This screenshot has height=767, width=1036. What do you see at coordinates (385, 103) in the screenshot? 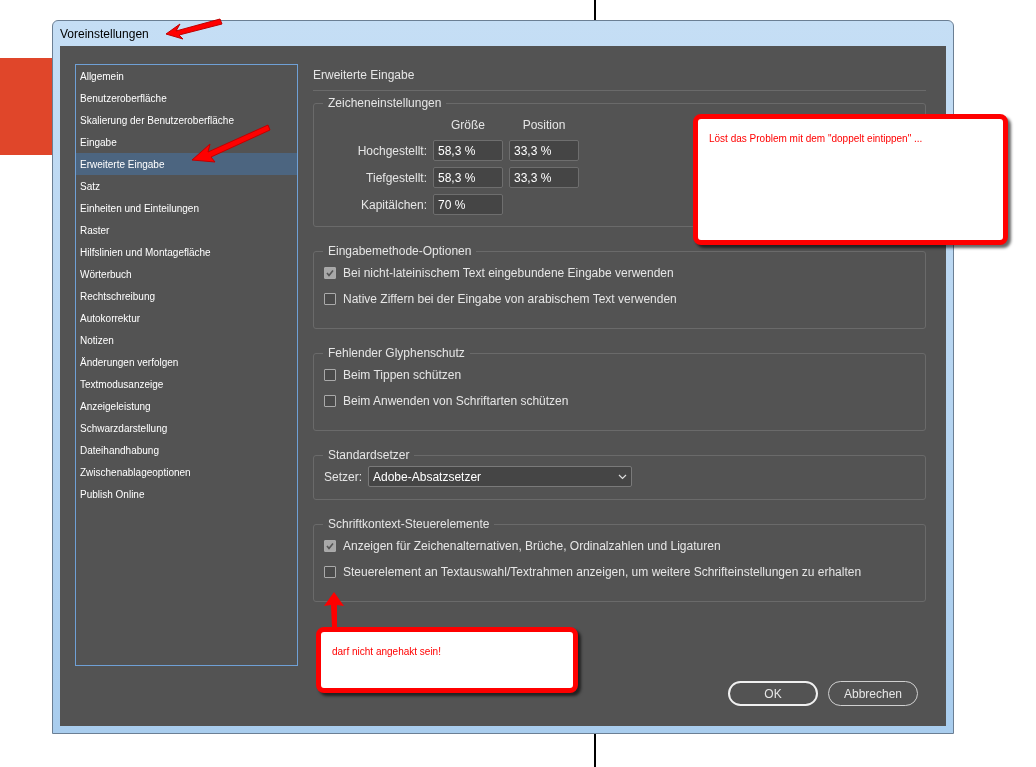
I see `group-title: Zeicheneinstellungen` at bounding box center [385, 103].